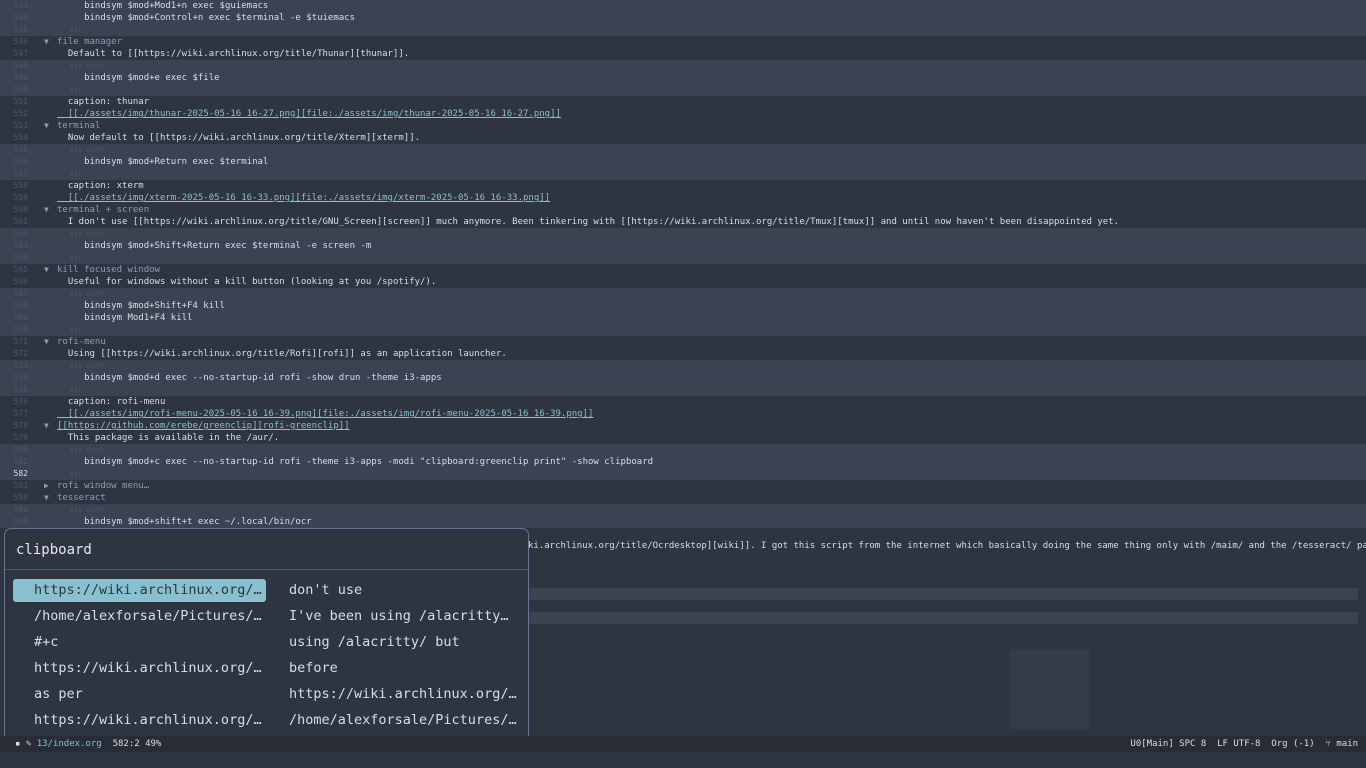 This screenshot has width=1366, height=768. Describe the element at coordinates (20, 185) in the screenshot. I see `line-number: 558` at that location.